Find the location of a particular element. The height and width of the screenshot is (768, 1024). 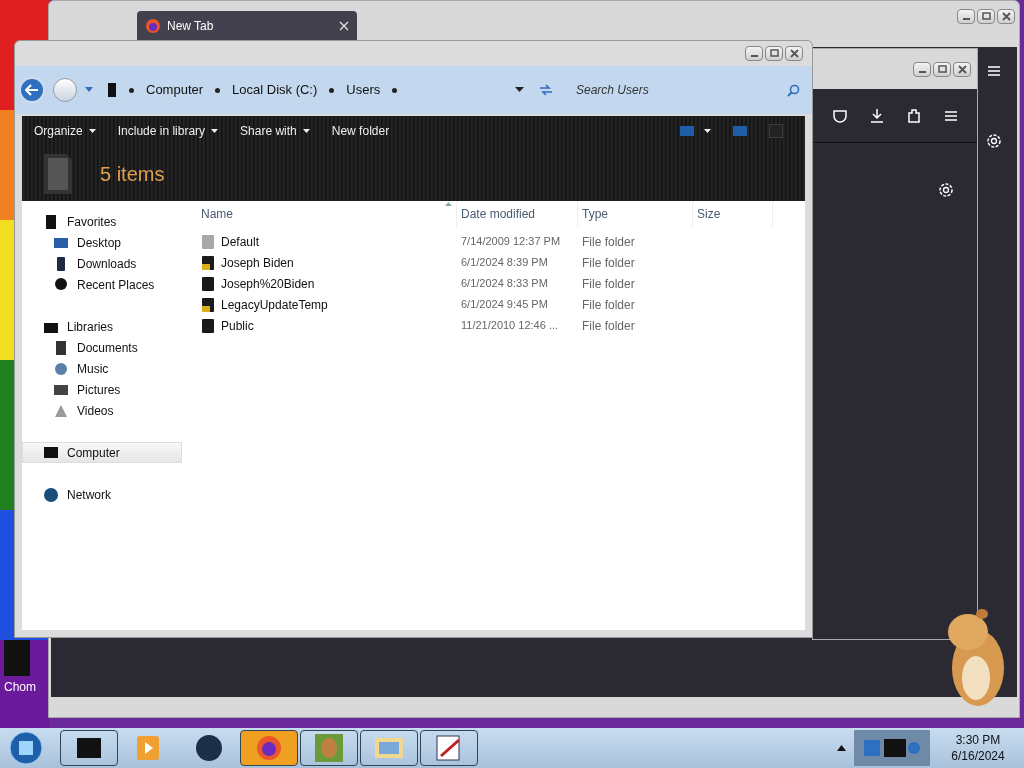

date-cell-text: 7/14/2009 12:37 PM is located at coordinates (511, 242).